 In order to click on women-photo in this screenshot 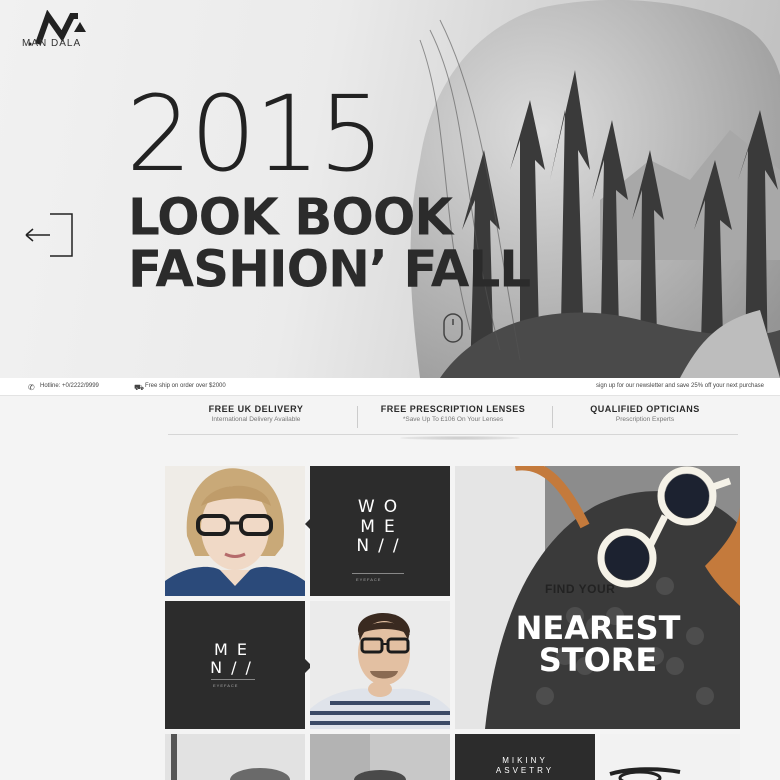, I will do `click(235, 531)`.